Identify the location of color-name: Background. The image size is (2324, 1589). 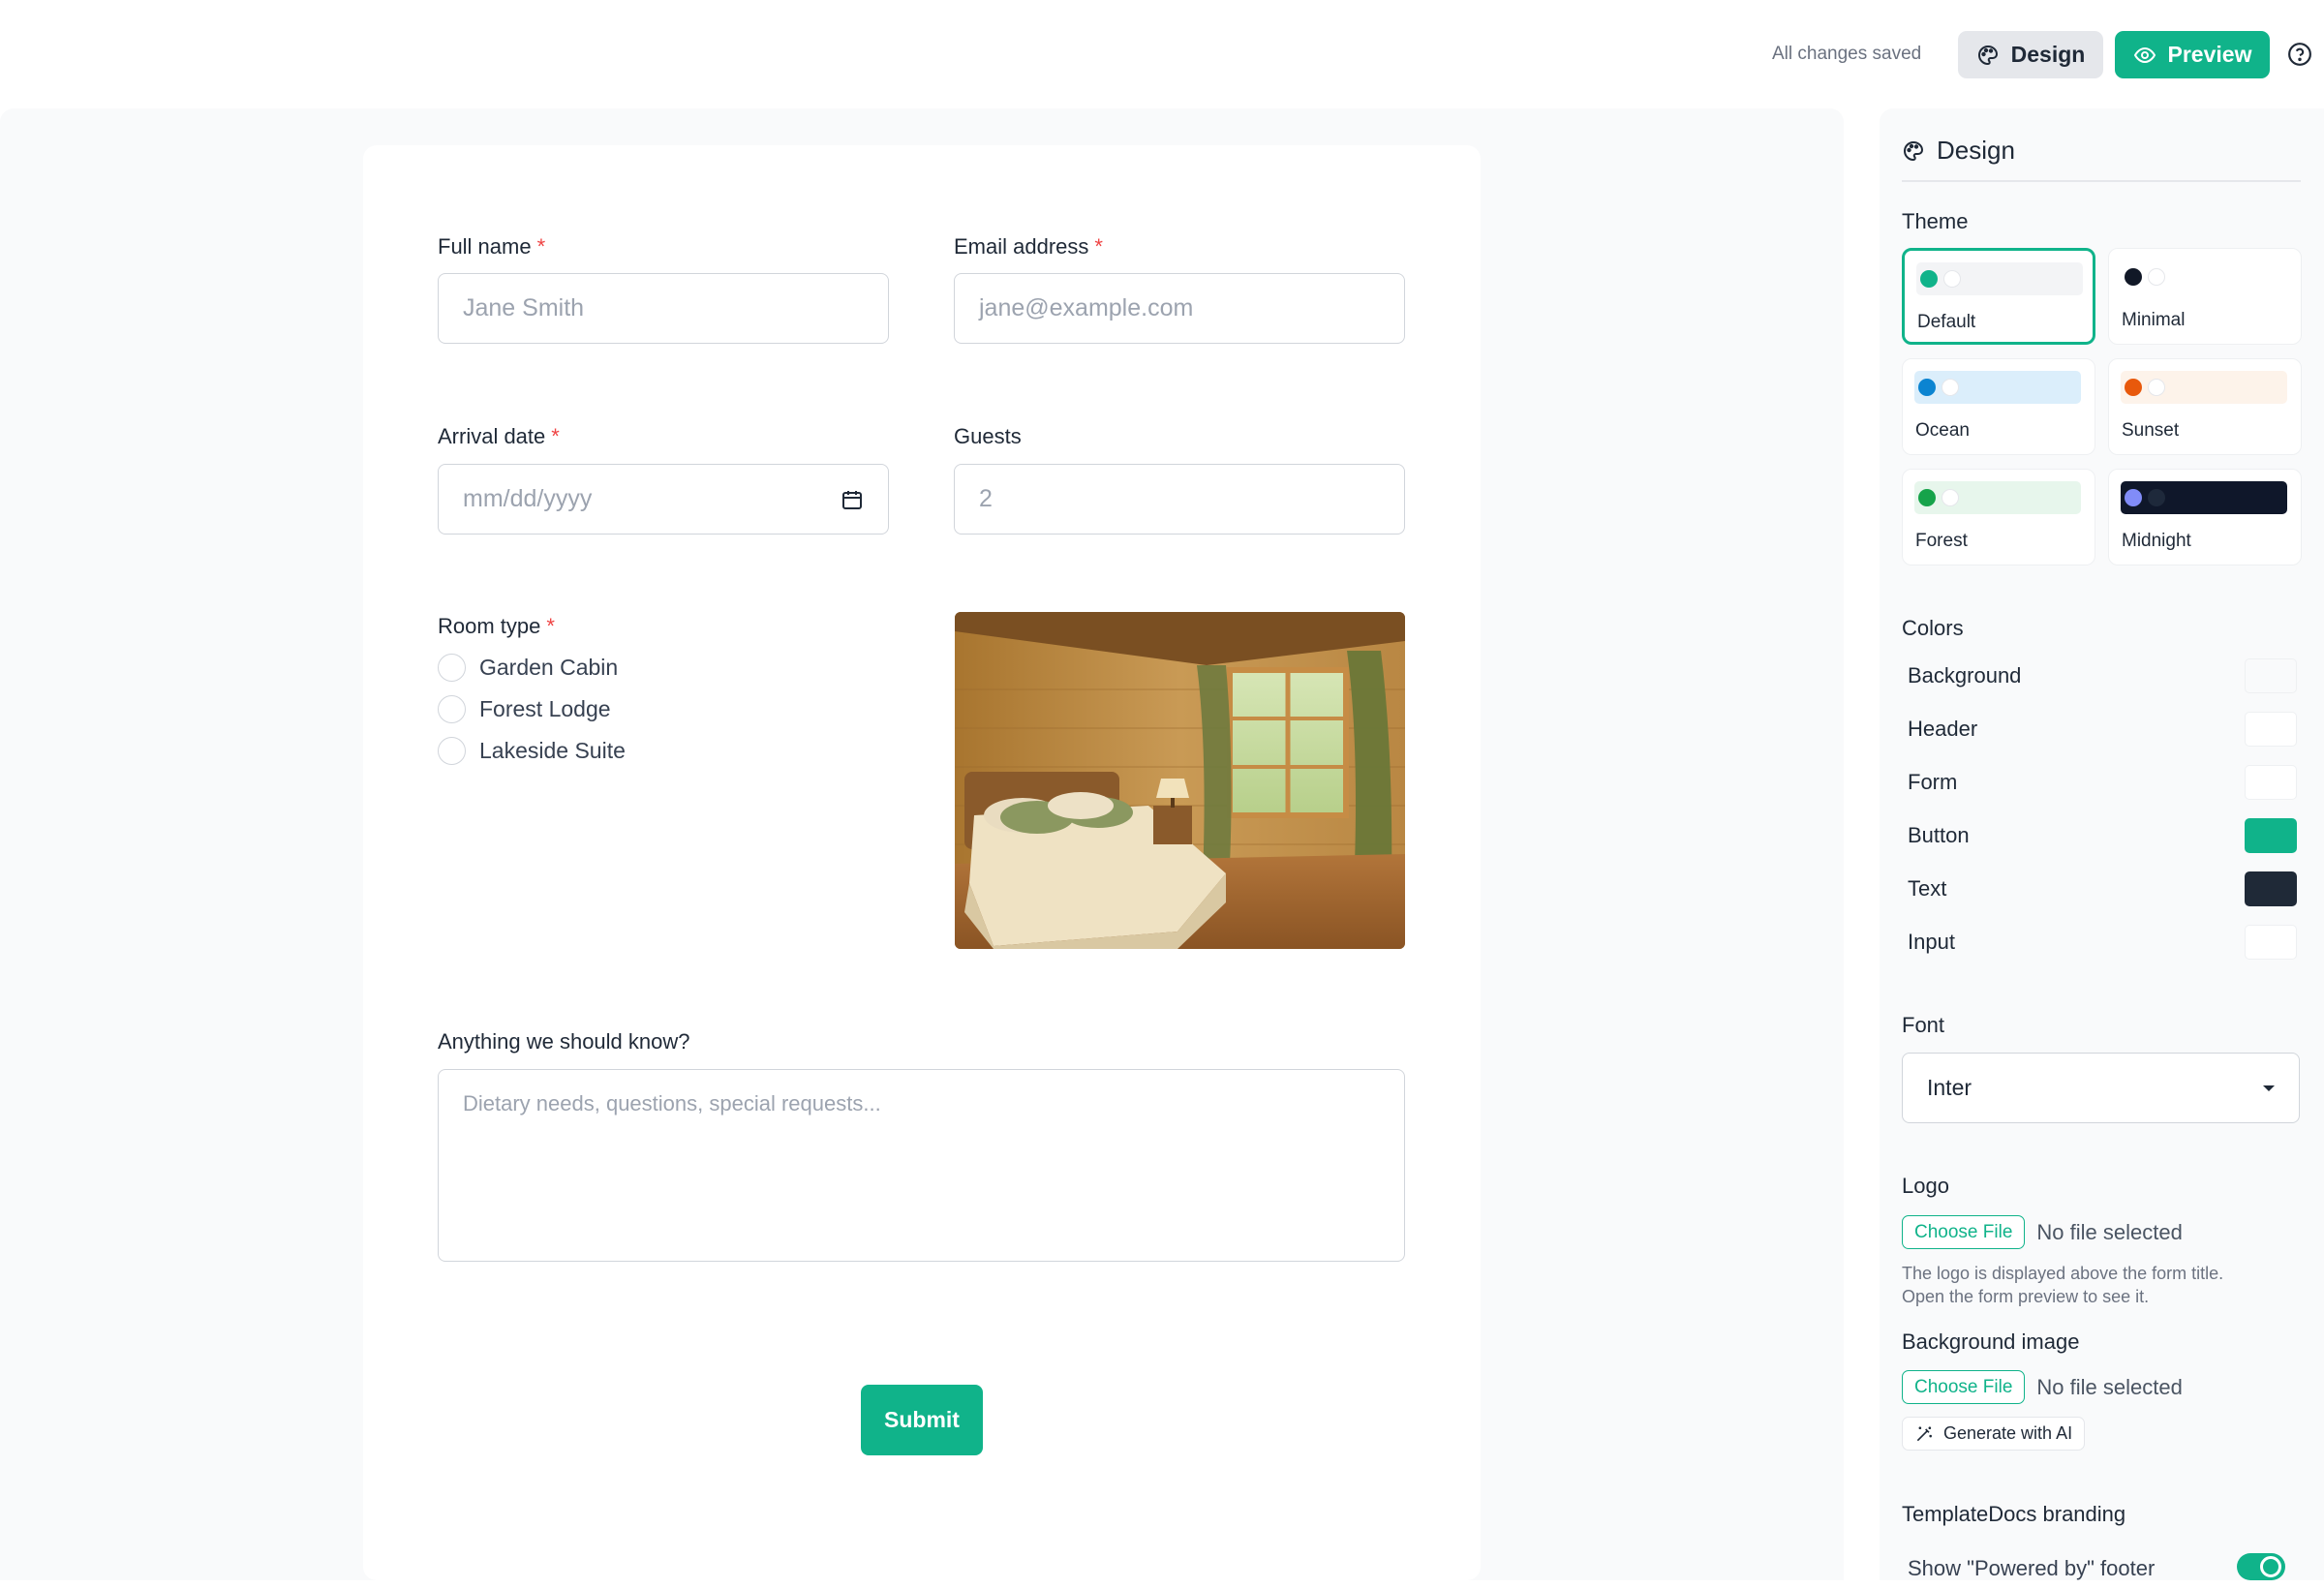
(1965, 675).